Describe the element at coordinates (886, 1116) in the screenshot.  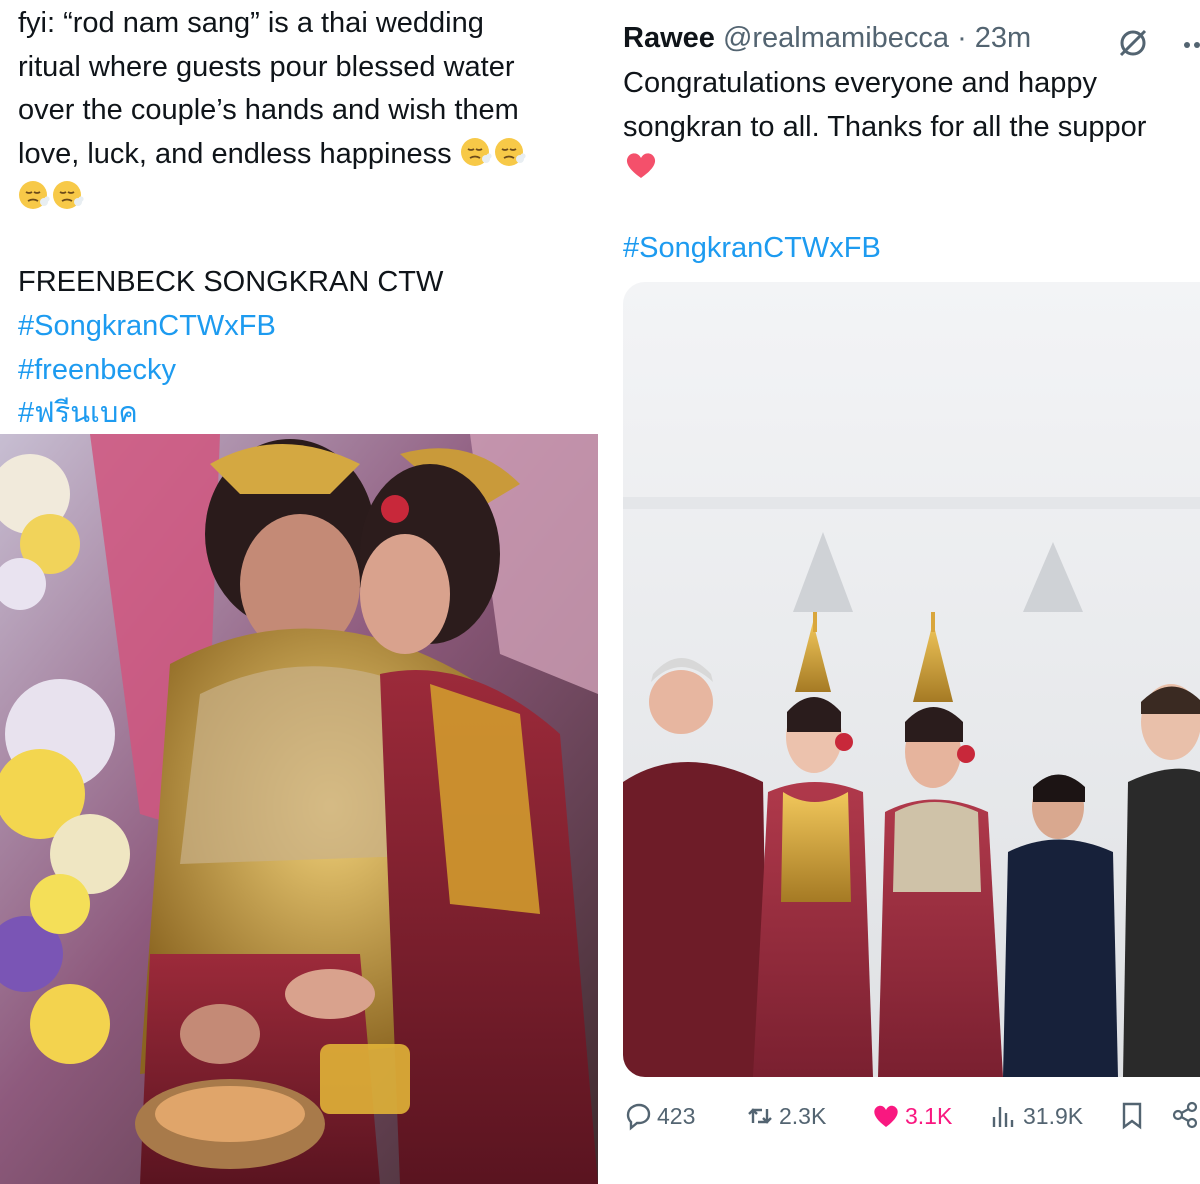
I see `heart-icon` at that location.